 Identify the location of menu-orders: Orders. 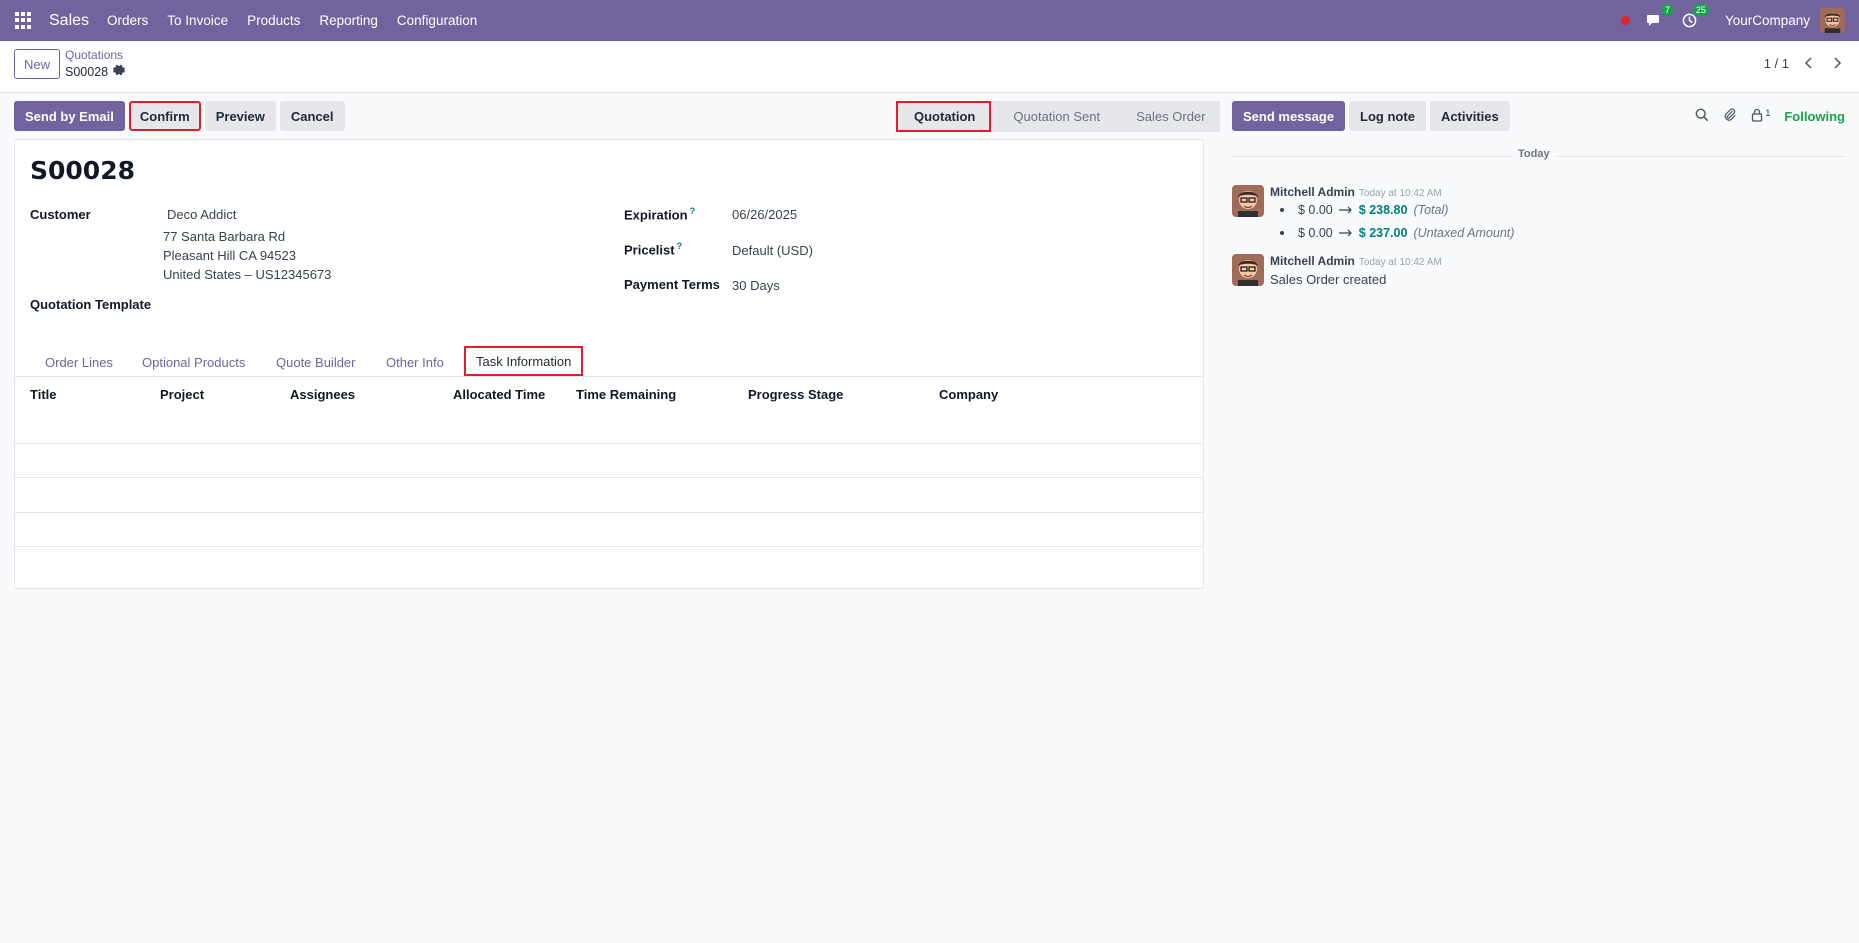
(127, 20).